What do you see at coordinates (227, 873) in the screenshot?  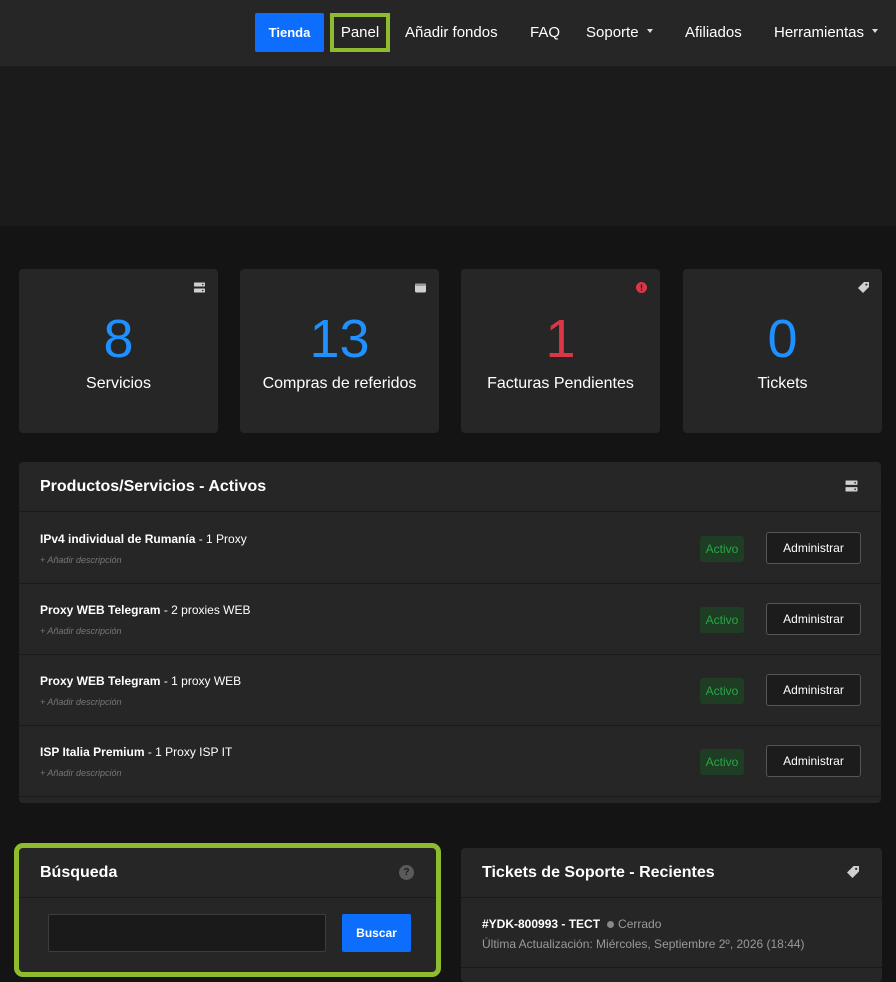 I see `search-panel-header: Búsqueda ?` at bounding box center [227, 873].